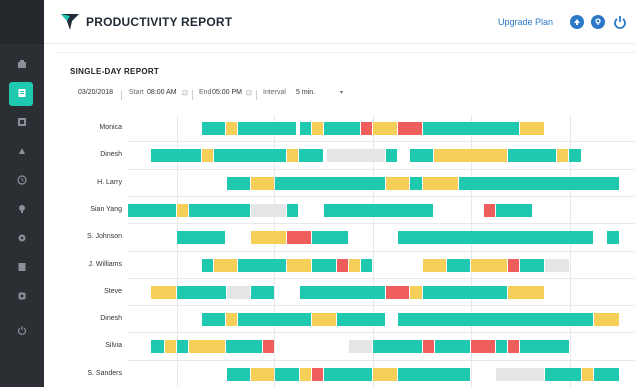 The height and width of the screenshot is (387, 635). What do you see at coordinates (598, 22) in the screenshot?
I see `help-icon` at bounding box center [598, 22].